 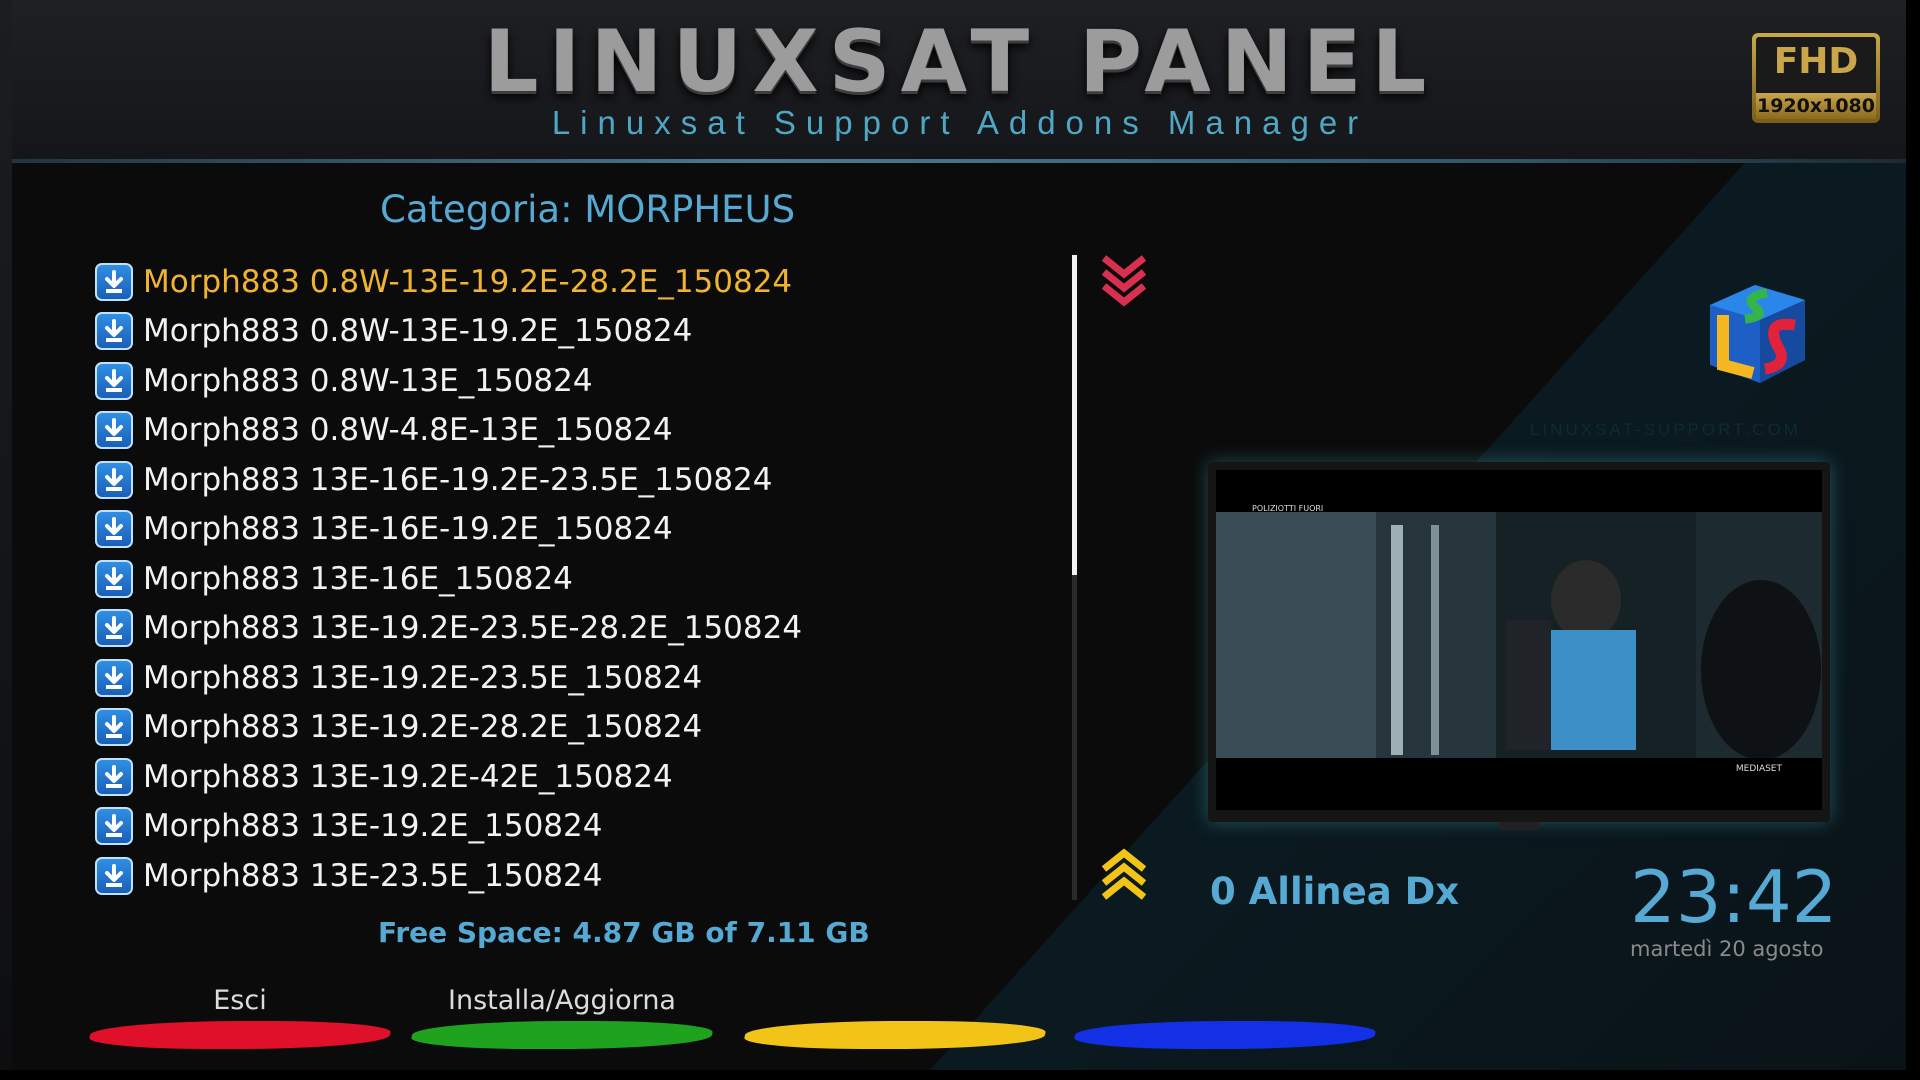 What do you see at coordinates (1816, 61) in the screenshot?
I see `fhd-badge-label: FHD` at bounding box center [1816, 61].